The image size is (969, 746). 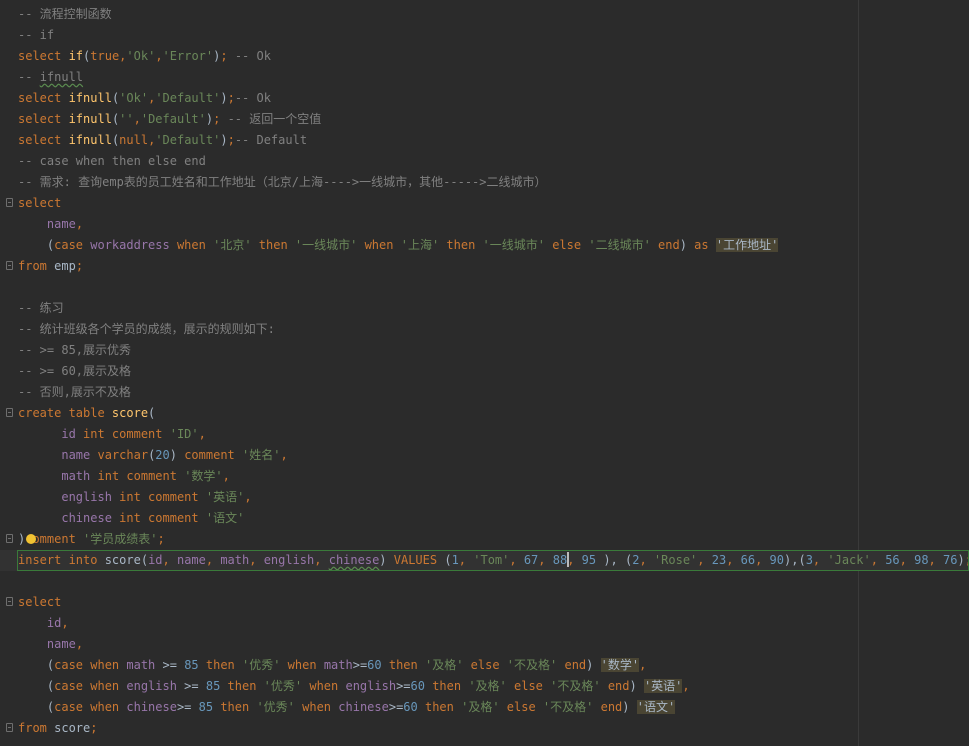 I want to click on token-plain: emp, so click(x=65, y=266).